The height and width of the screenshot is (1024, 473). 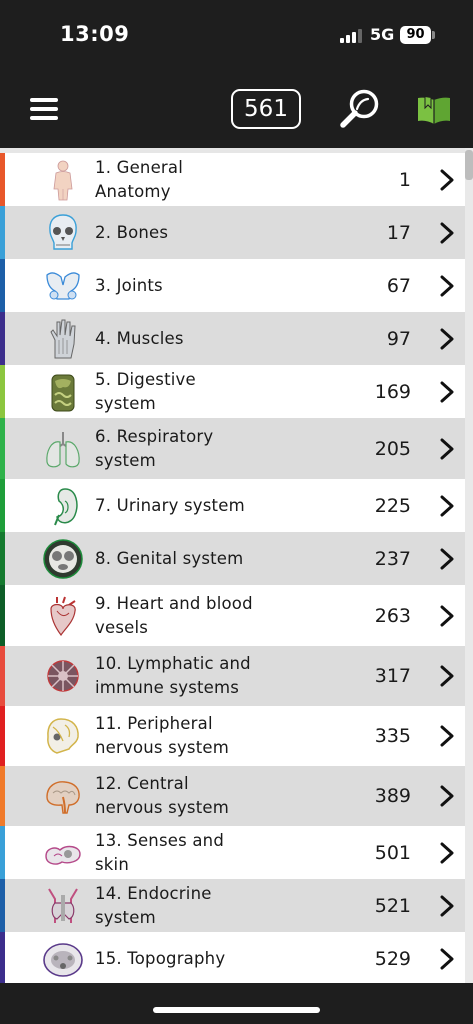 What do you see at coordinates (392, 676) in the screenshot?
I see `chapter-page-number: 317` at bounding box center [392, 676].